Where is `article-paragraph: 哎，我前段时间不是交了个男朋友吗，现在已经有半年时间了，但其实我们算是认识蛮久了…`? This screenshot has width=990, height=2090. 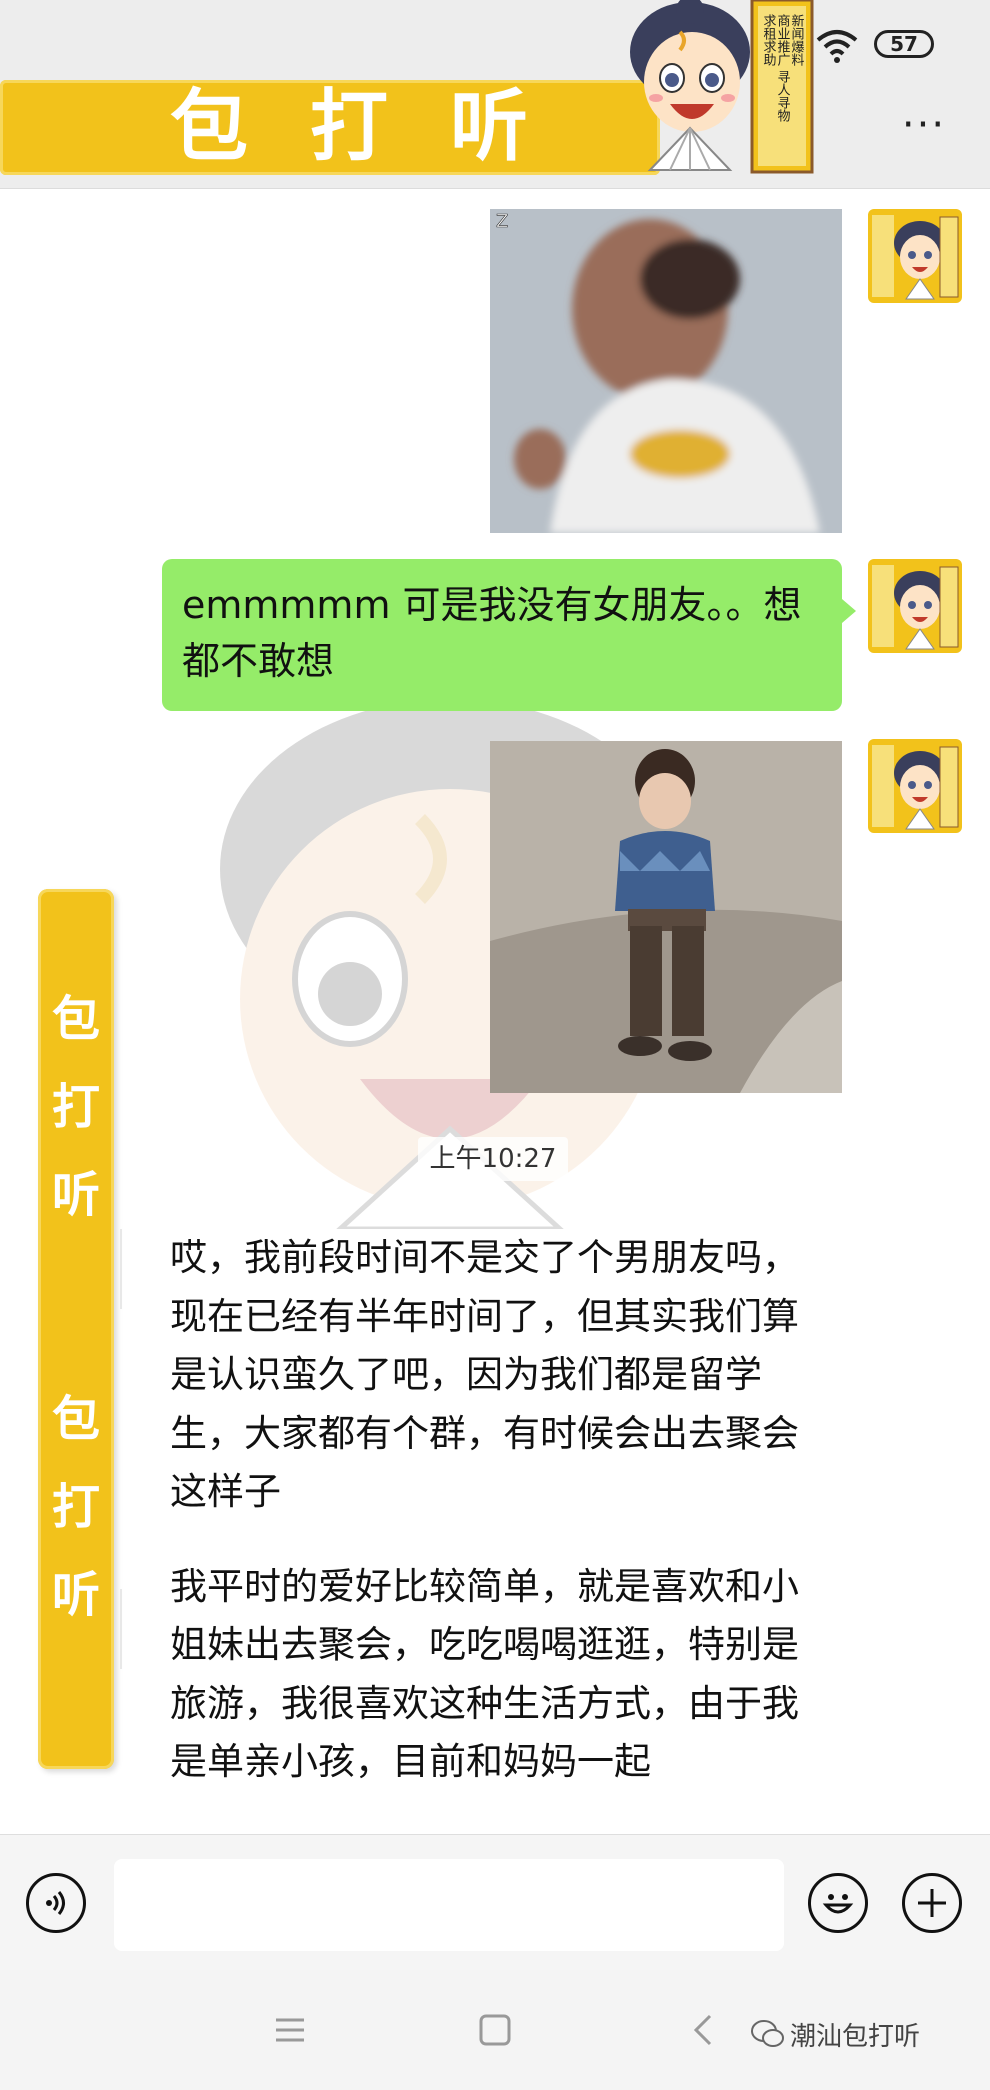
article-paragraph: 哎，我前段时间不是交了个男朋友吗，现在已经有半年时间了，但其实我们算是认识蛮久了… is located at coordinates (484, 1374).